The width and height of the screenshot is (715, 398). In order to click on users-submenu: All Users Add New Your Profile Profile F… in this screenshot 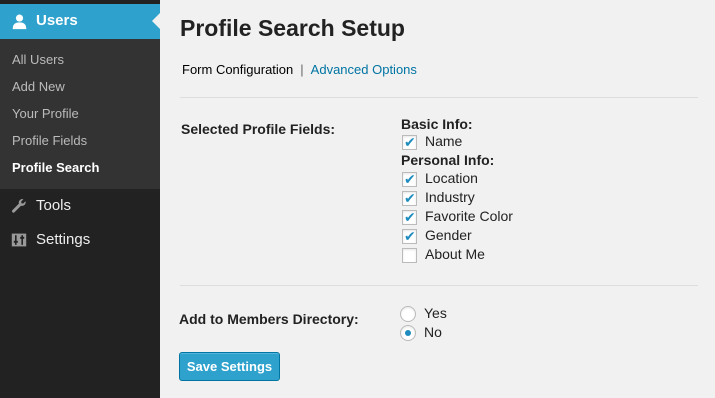, I will do `click(80, 114)`.